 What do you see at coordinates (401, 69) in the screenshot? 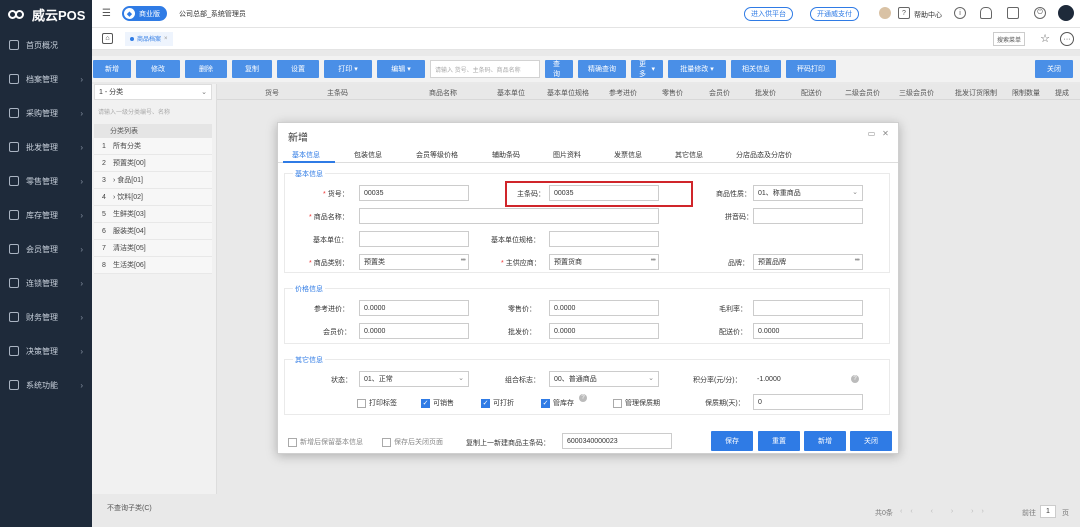
I see `edit-menu-button: 编辑 ▾` at bounding box center [401, 69].